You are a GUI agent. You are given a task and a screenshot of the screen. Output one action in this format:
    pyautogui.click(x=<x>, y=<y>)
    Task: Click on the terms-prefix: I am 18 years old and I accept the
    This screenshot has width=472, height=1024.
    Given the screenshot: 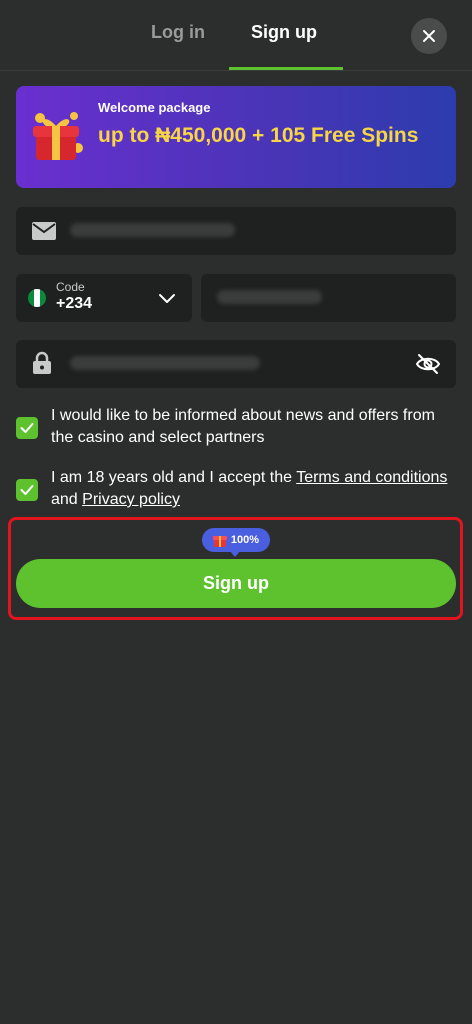 What is the action you would take?
    pyautogui.click(x=174, y=477)
    